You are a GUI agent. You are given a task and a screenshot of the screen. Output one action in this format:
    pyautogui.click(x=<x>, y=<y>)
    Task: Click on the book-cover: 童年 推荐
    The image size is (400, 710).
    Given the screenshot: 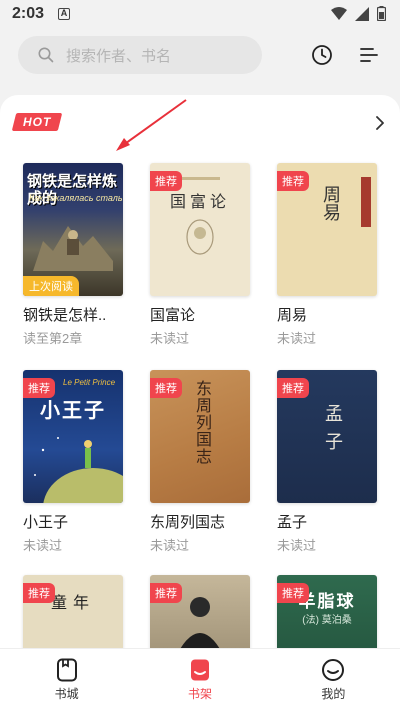 What is the action you would take?
    pyautogui.click(x=73, y=615)
    